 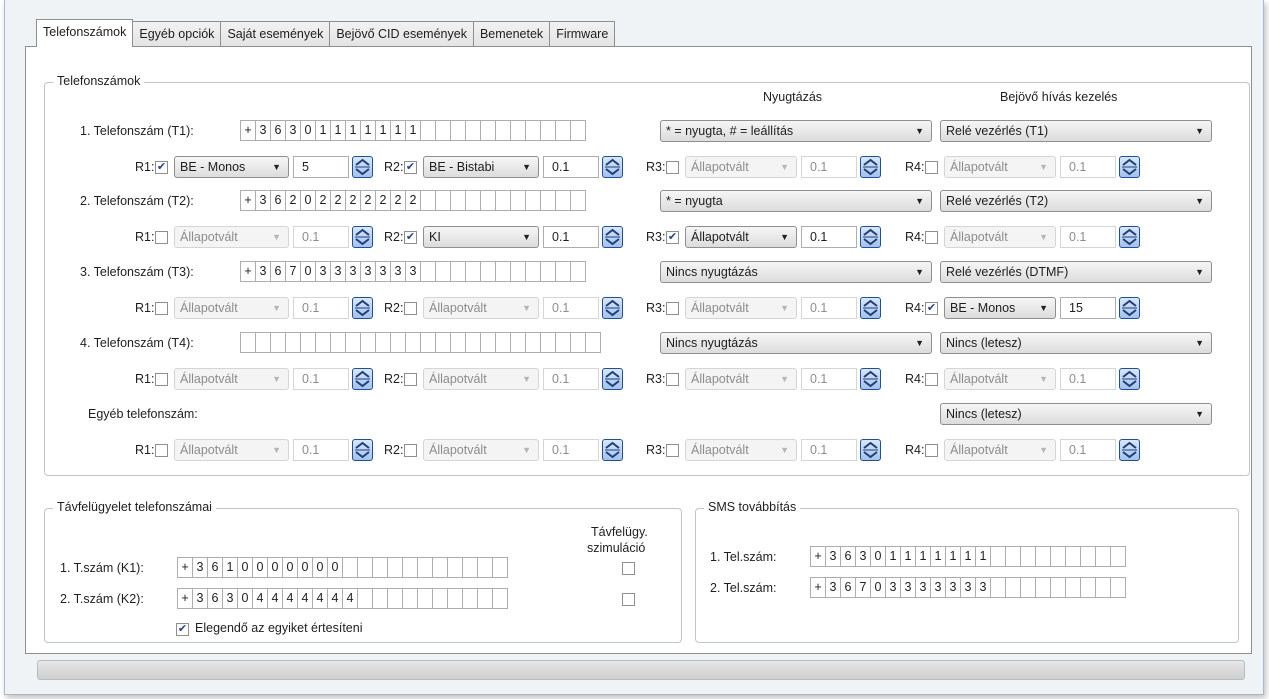 What do you see at coordinates (511, 34) in the screenshot?
I see `tab-4: Bemenetek` at bounding box center [511, 34].